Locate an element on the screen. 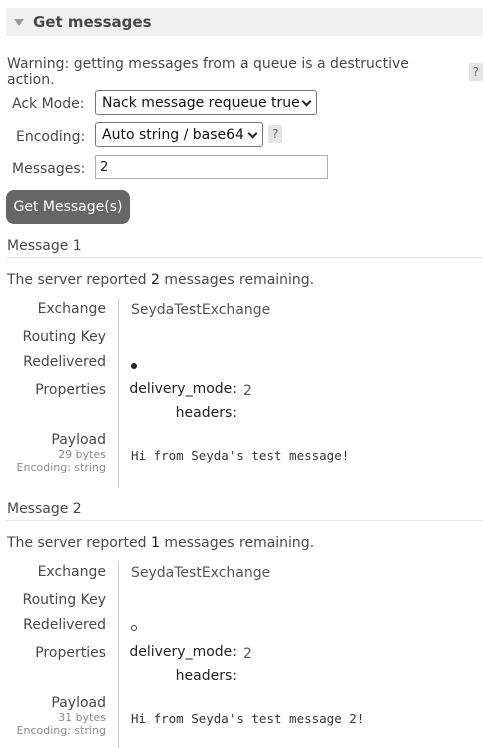  message-title: Message 2 is located at coordinates (44, 509).